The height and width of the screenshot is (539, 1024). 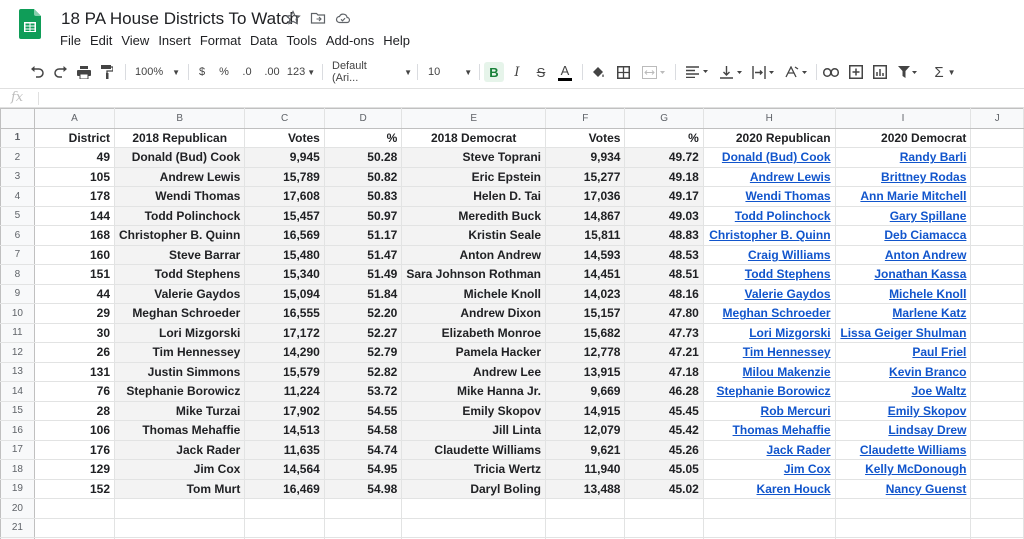 I want to click on table-cell: 105, so click(x=74, y=176).